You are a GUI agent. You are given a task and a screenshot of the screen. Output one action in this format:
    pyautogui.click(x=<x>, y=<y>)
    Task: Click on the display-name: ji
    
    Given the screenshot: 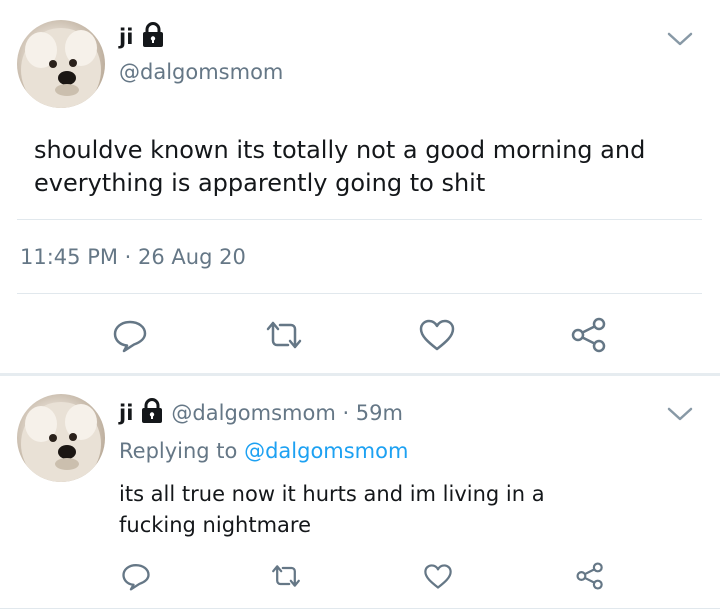 What is the action you would take?
    pyautogui.click(x=126, y=37)
    